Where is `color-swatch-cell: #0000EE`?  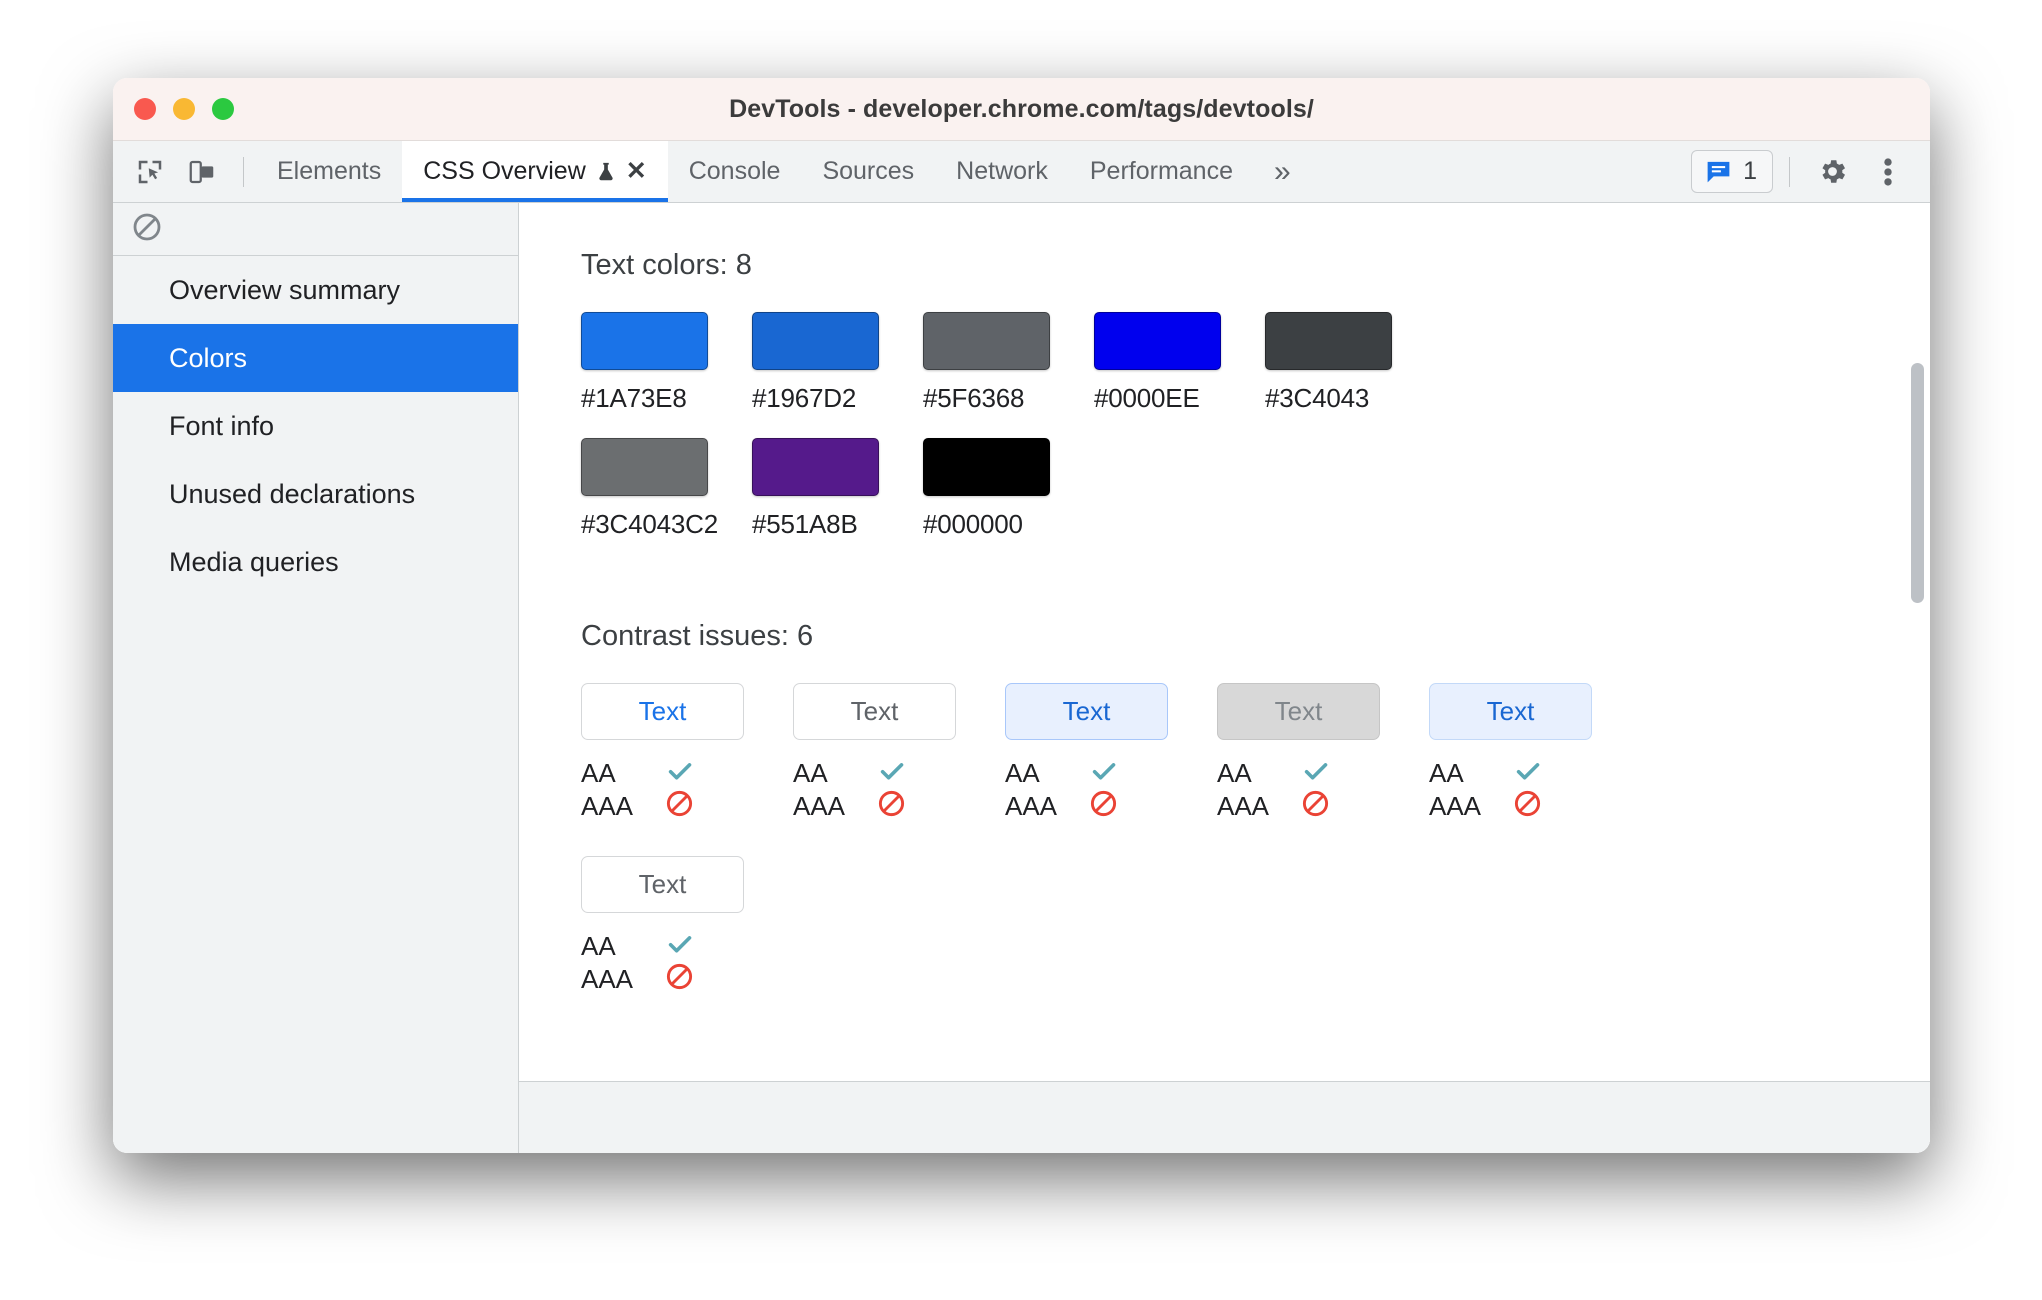
color-swatch-cell: #0000EE is located at coordinates (1179, 363).